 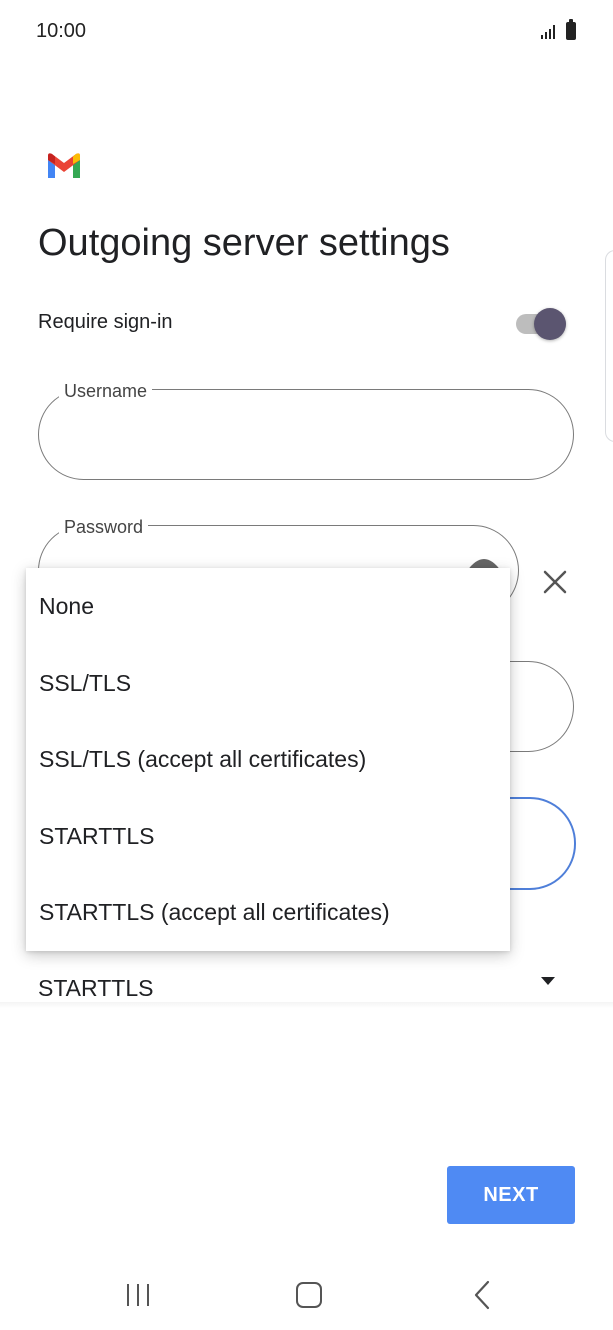 I want to click on menu-item-ssl-tls-accept-all: SSL/TLS (accept all certificates), so click(x=268, y=759).